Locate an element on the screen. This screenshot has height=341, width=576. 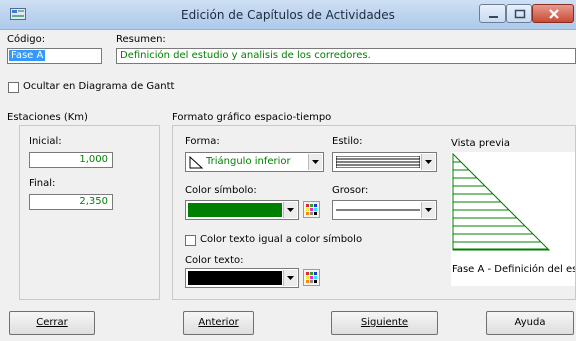
siguiente-button: Siguiente is located at coordinates (384, 323).